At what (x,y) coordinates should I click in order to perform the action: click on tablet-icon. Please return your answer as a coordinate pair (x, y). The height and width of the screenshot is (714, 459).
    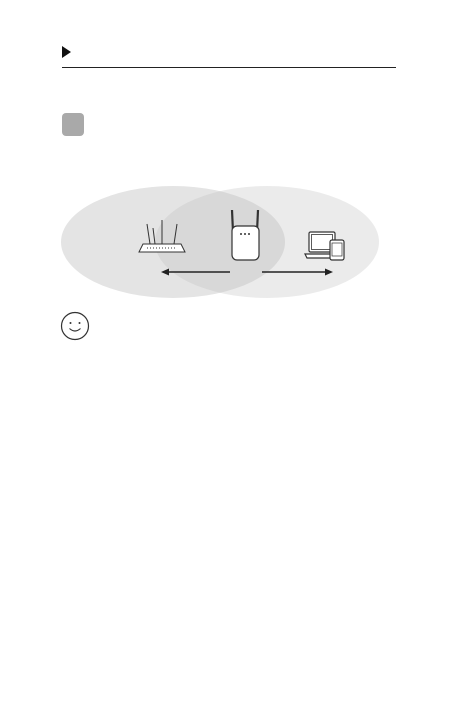
    Looking at the image, I should click on (337, 250).